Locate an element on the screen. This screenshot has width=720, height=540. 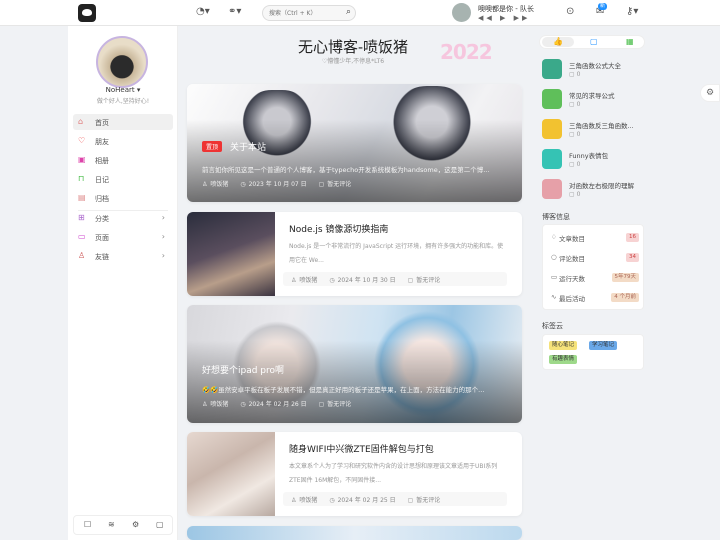
avatar is located at coordinates (122, 62).